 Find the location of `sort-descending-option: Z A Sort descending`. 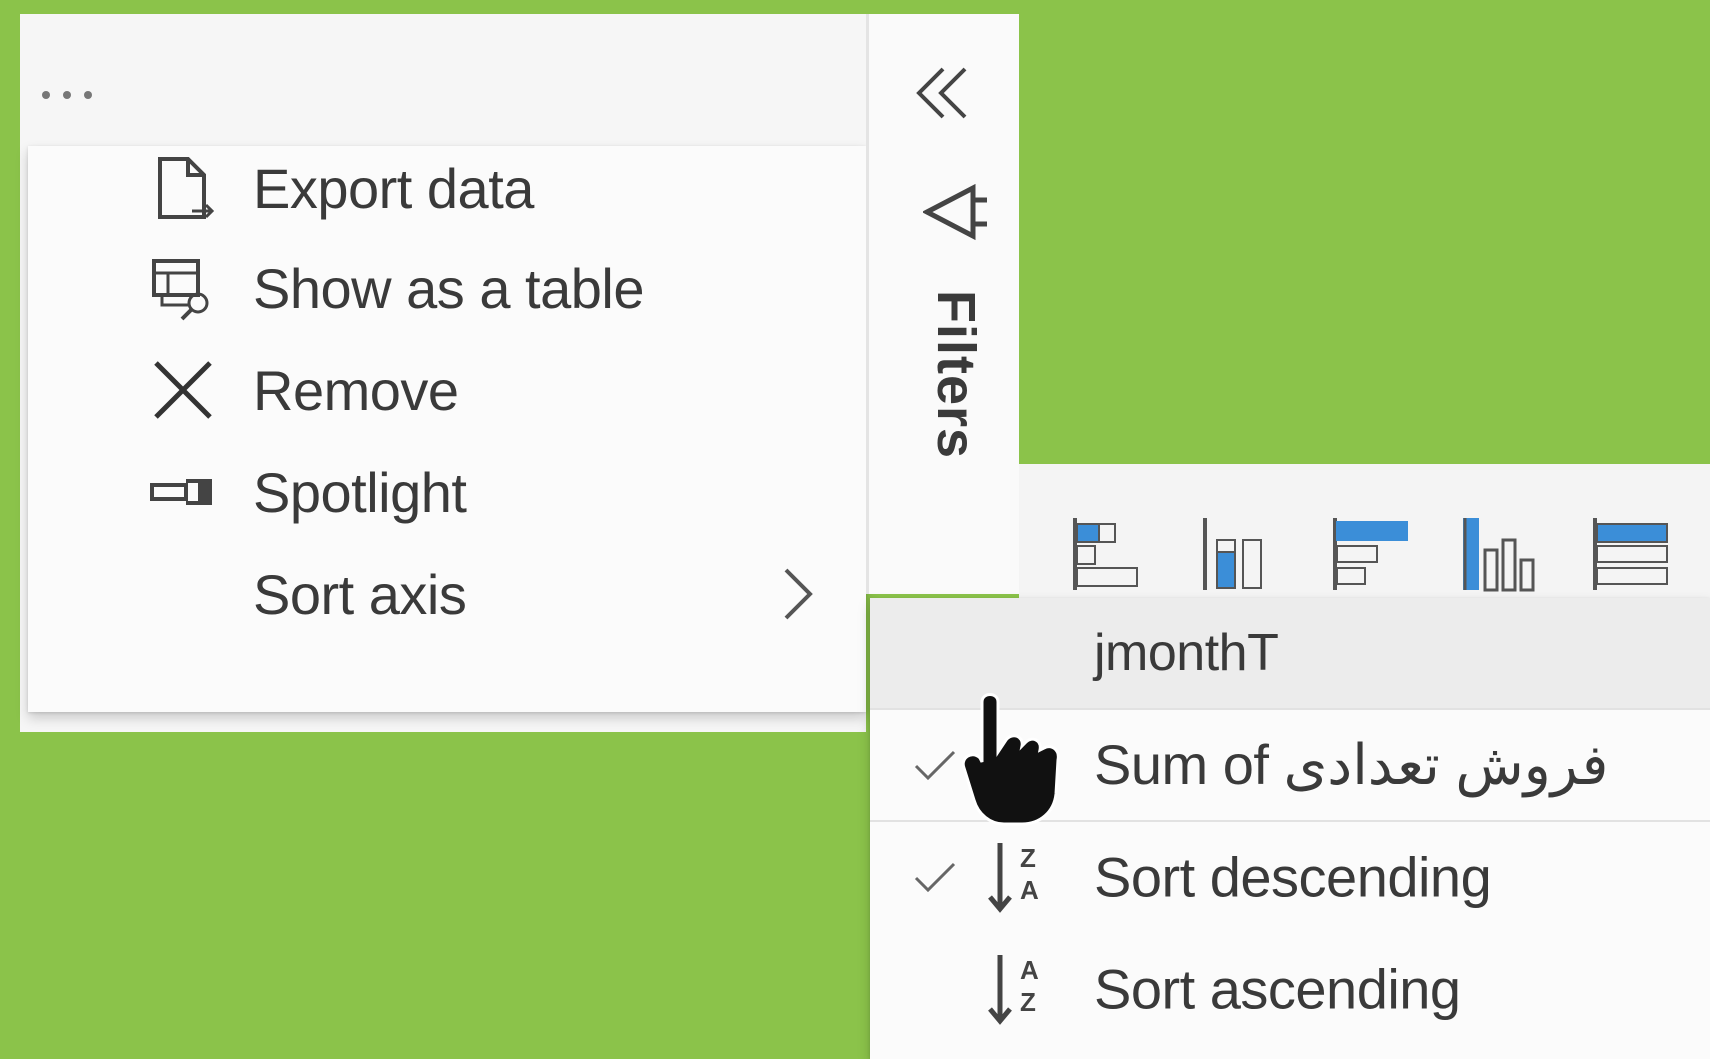

sort-descending-option: Z A Sort descending is located at coordinates (1290, 877).